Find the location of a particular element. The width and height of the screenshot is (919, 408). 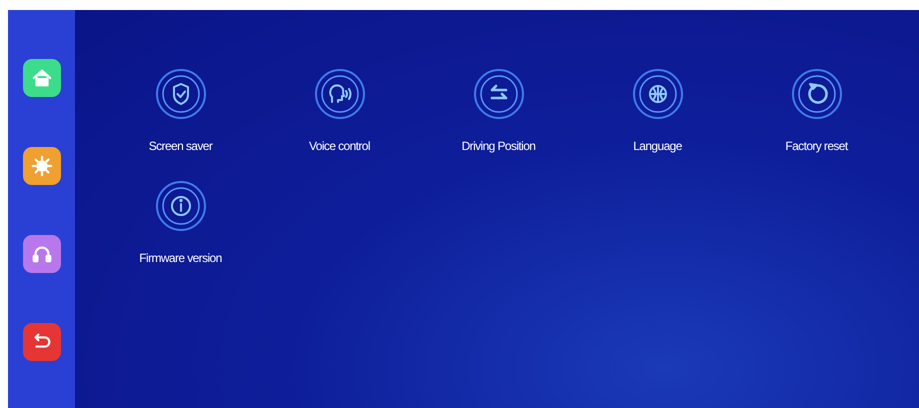

home-button is located at coordinates (41, 78).